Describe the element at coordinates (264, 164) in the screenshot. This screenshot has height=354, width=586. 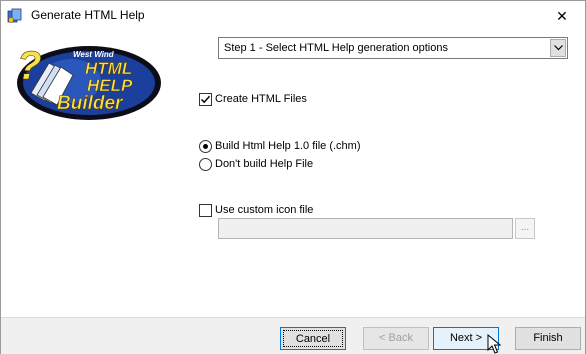
I see `dont-build-label: Don't build Help File` at that location.